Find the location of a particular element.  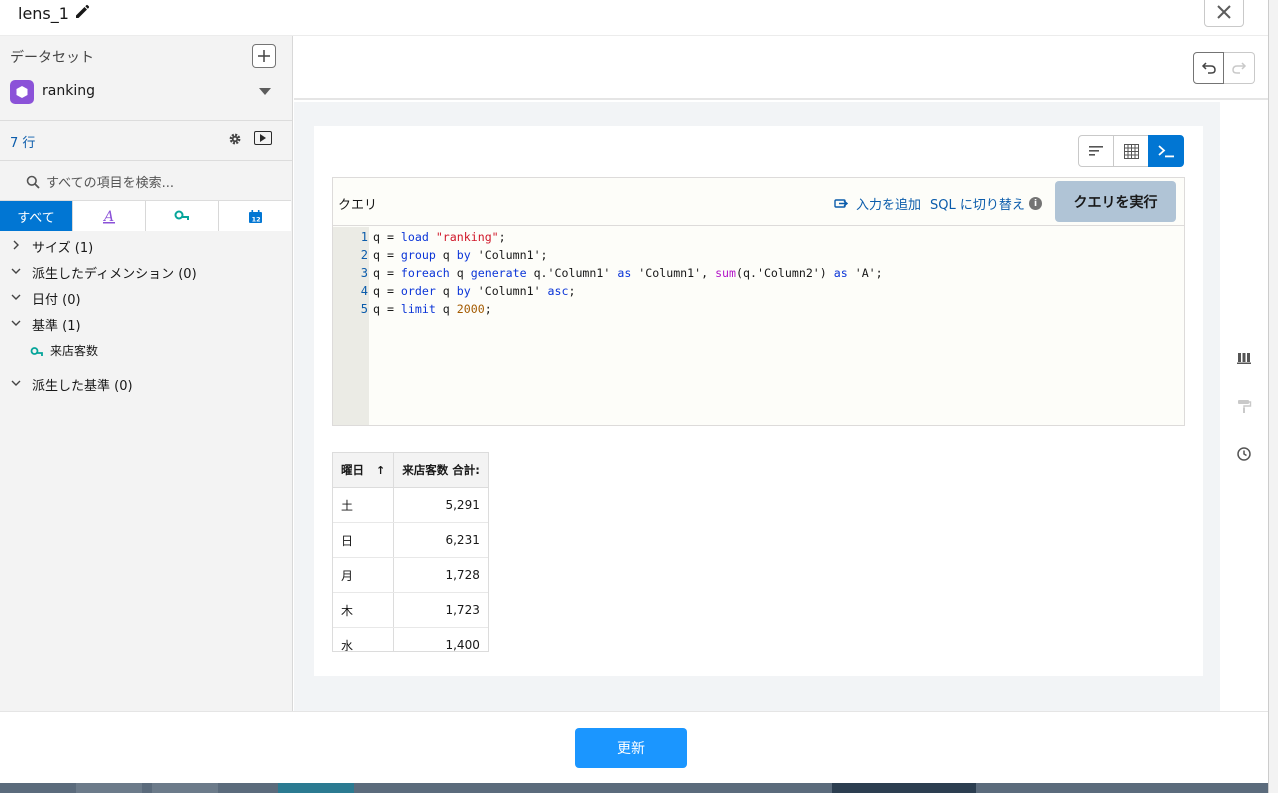

query-mode-button is located at coordinates (1166, 151).